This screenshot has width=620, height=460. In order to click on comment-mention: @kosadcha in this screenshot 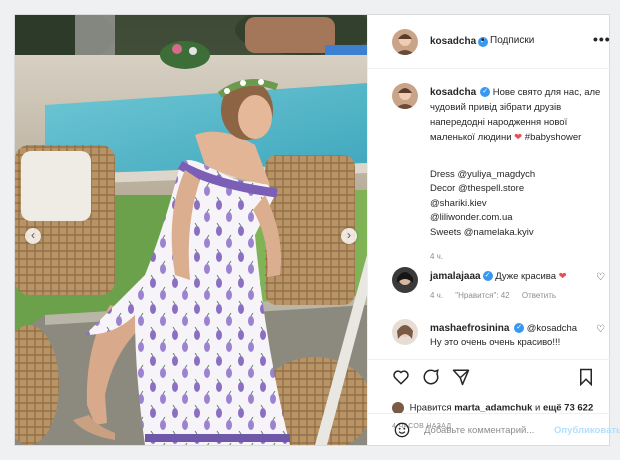, I will do `click(552, 328)`.